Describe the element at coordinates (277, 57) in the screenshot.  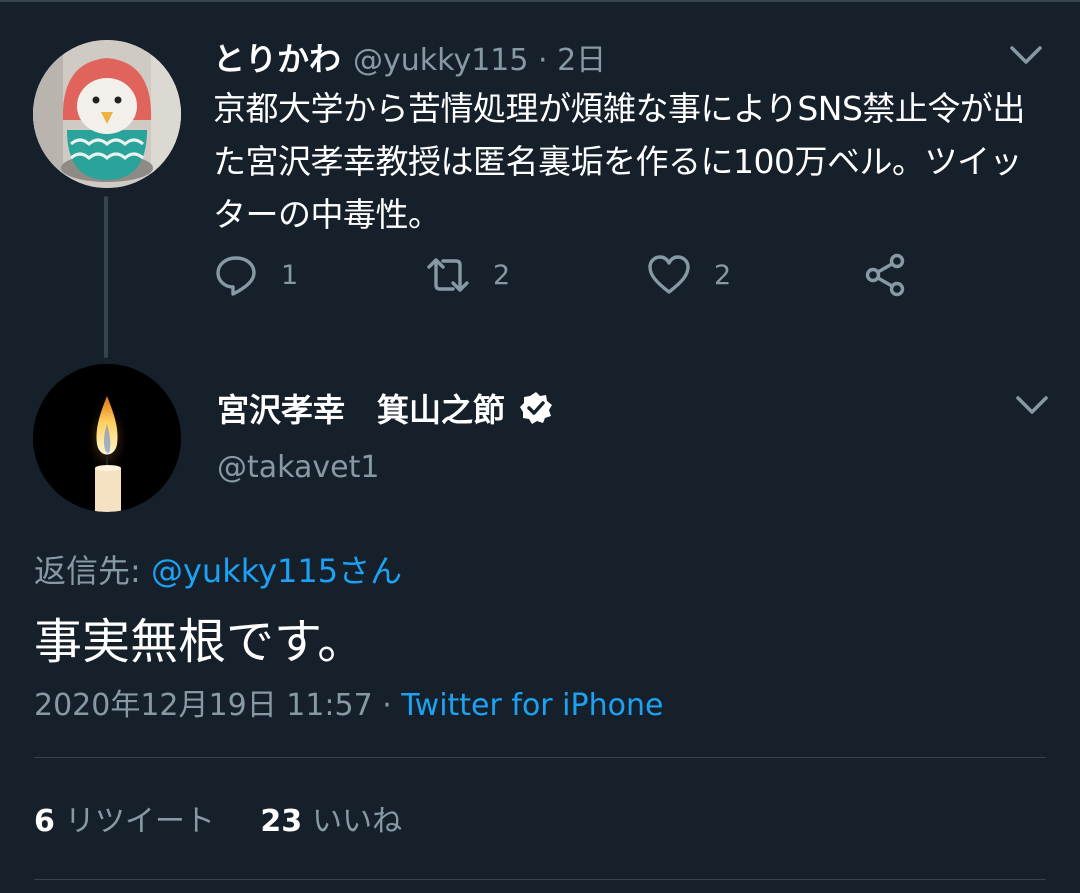
I see `parent-author-name: とりかわ` at that location.